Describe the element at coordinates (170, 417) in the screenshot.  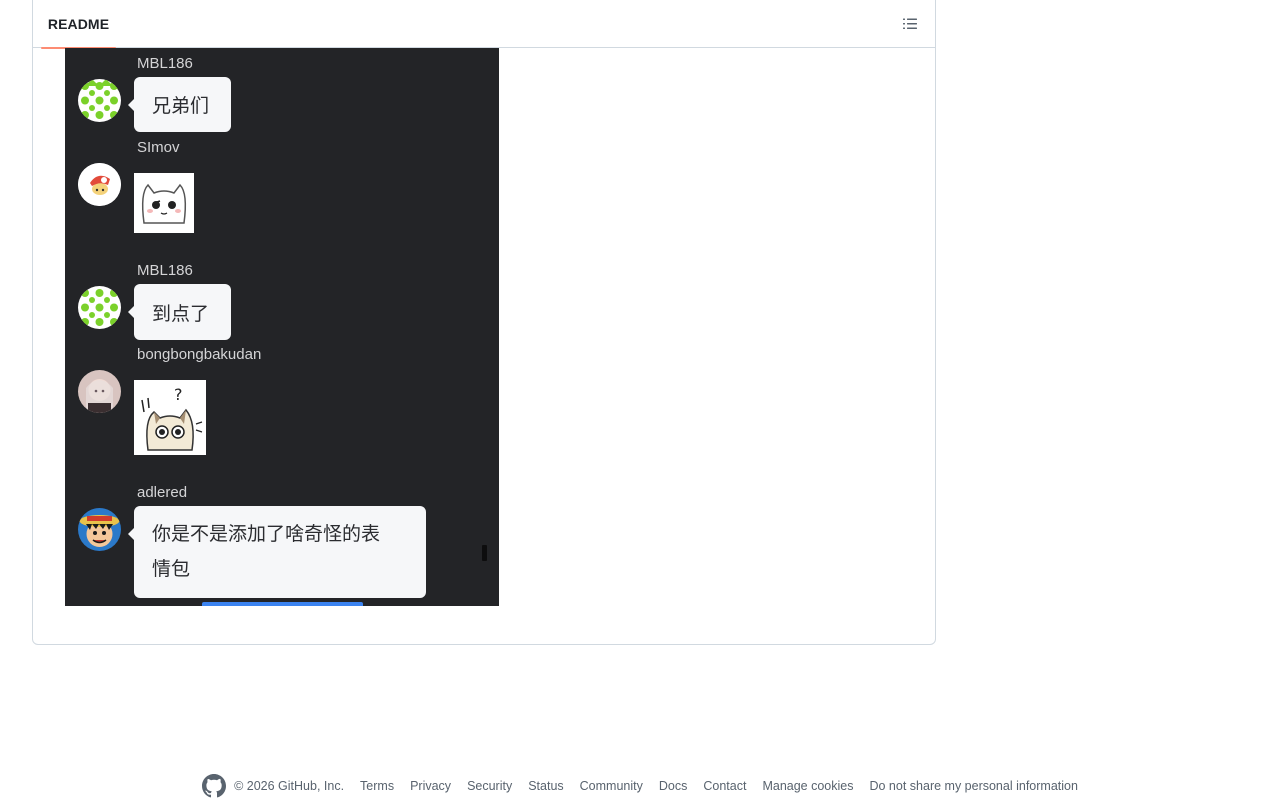
I see `confused-cat-sticker: ?` at that location.